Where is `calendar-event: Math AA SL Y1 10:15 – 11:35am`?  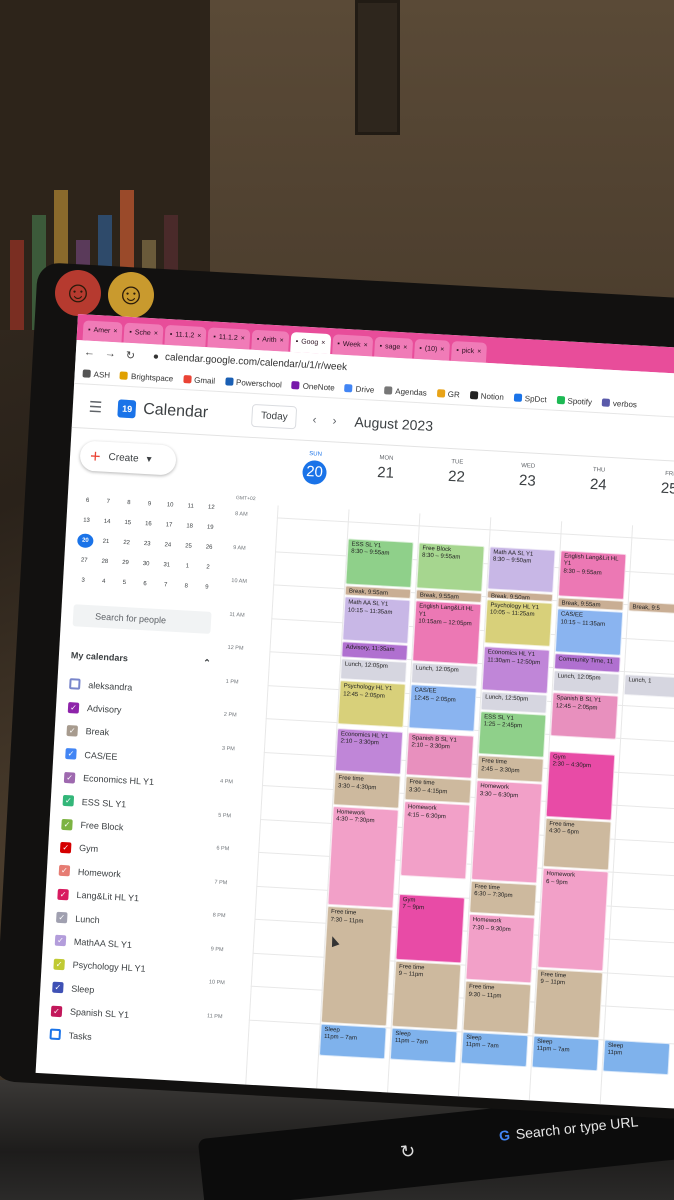
calendar-event: Math AA SL Y1 10:15 – 11:35am is located at coordinates (376, 620).